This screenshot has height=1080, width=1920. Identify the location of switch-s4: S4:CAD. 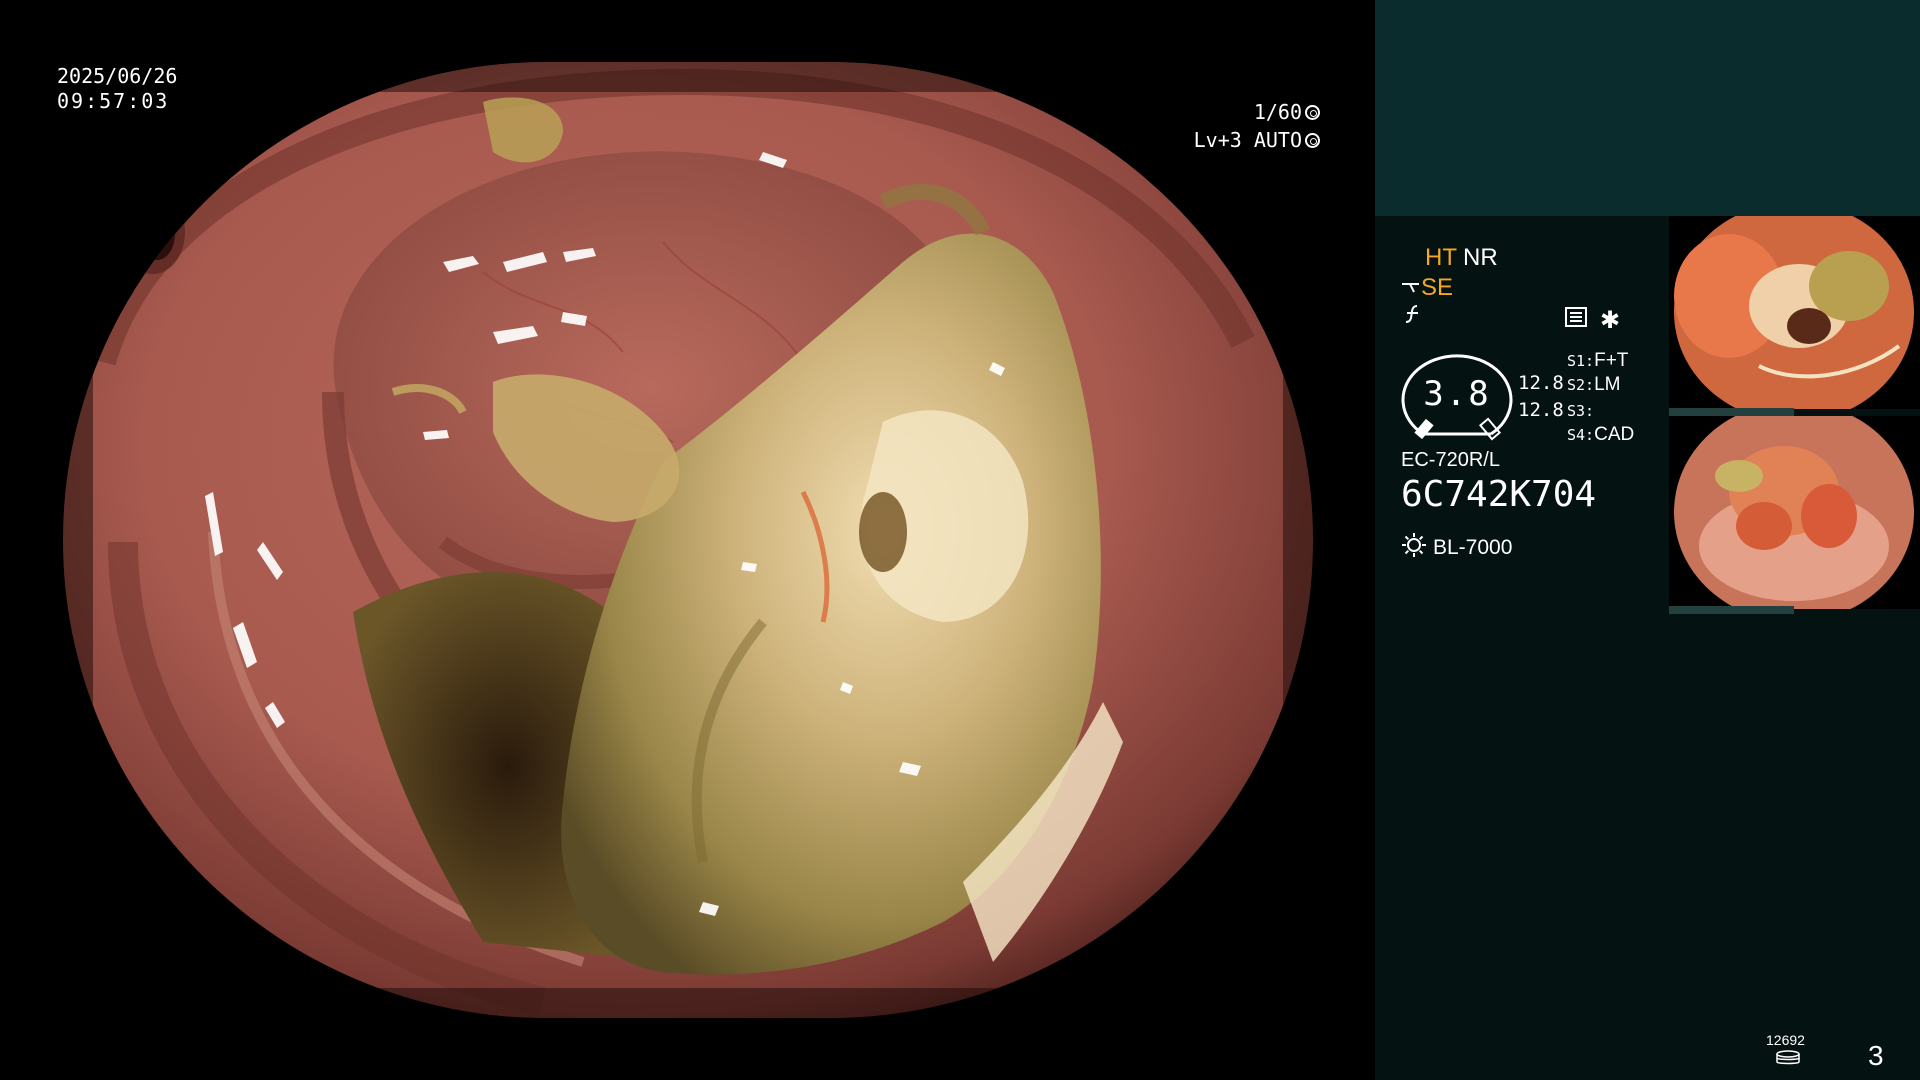
(1600, 435).